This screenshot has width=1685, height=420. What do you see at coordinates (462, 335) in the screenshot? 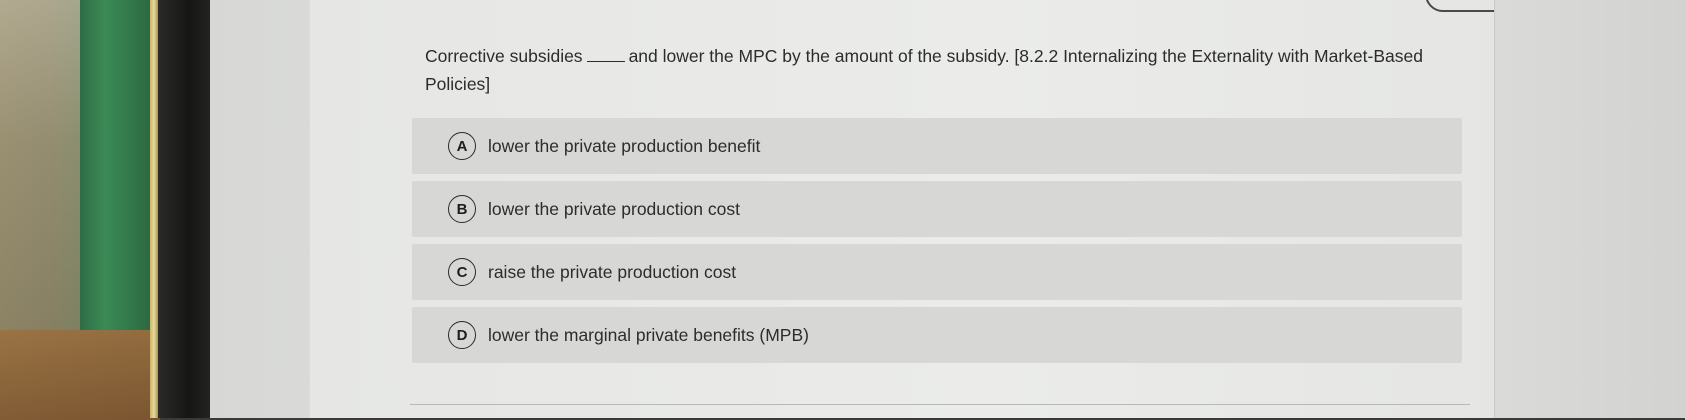
I see `option-letter-badge: D` at bounding box center [462, 335].